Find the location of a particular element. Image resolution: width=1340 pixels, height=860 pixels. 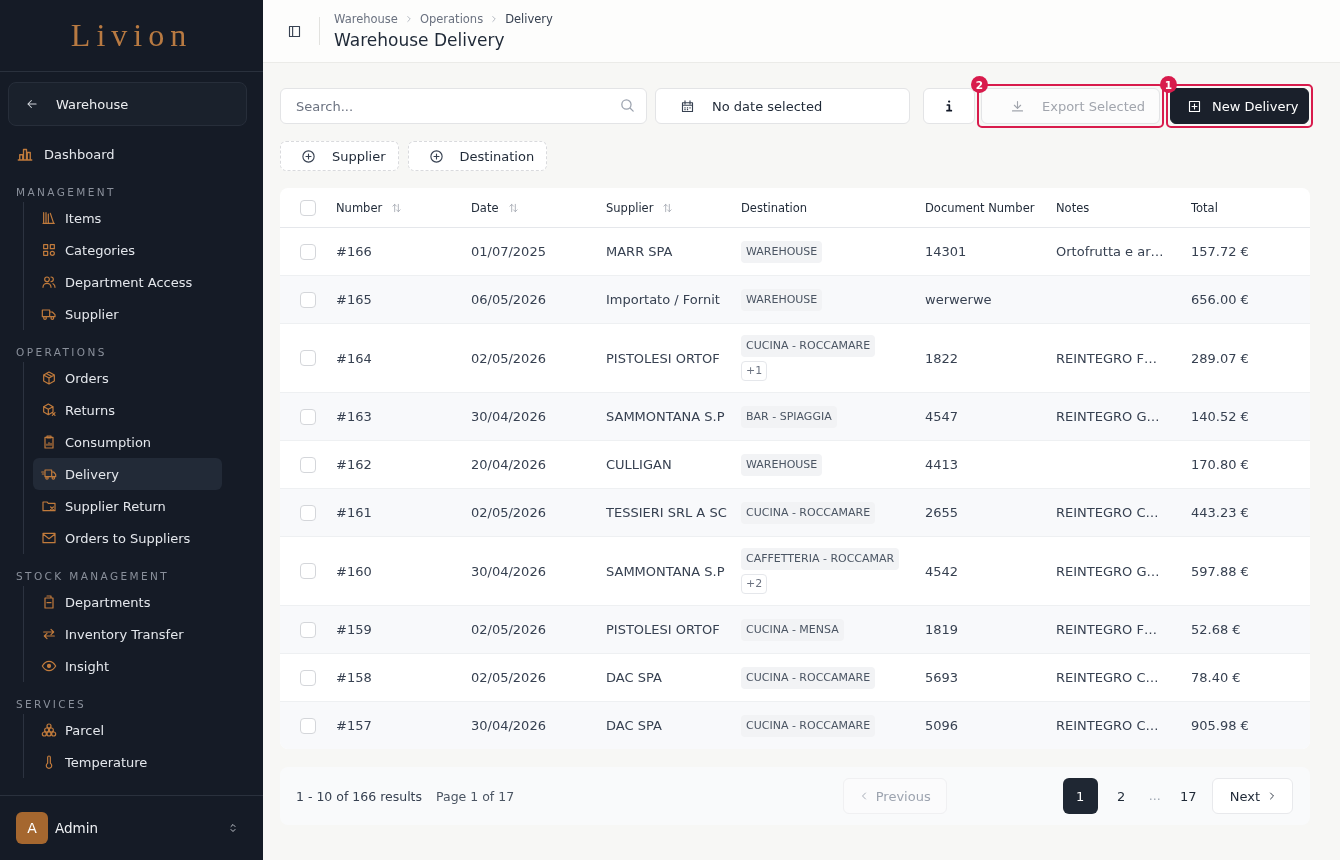

sidebar-item: Orders to Suppliers is located at coordinates (127, 538).